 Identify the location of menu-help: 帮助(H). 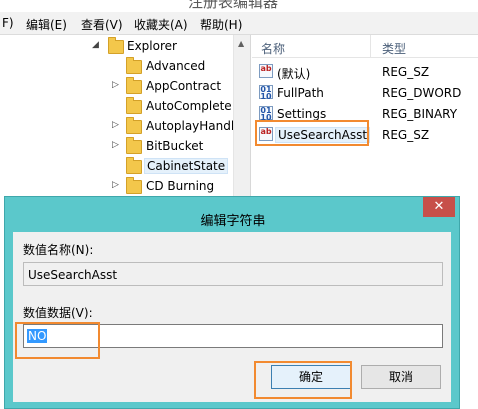
(221, 24).